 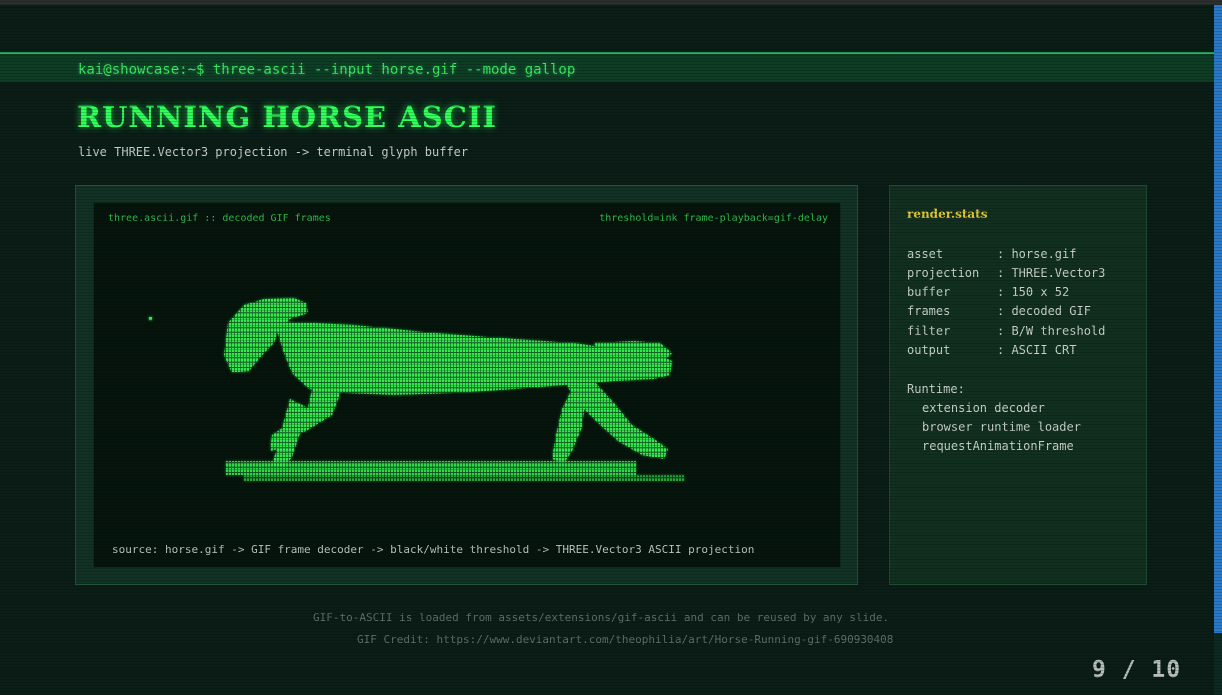 I want to click on slide-page-indicator: 9 / 10, so click(x=1137, y=670).